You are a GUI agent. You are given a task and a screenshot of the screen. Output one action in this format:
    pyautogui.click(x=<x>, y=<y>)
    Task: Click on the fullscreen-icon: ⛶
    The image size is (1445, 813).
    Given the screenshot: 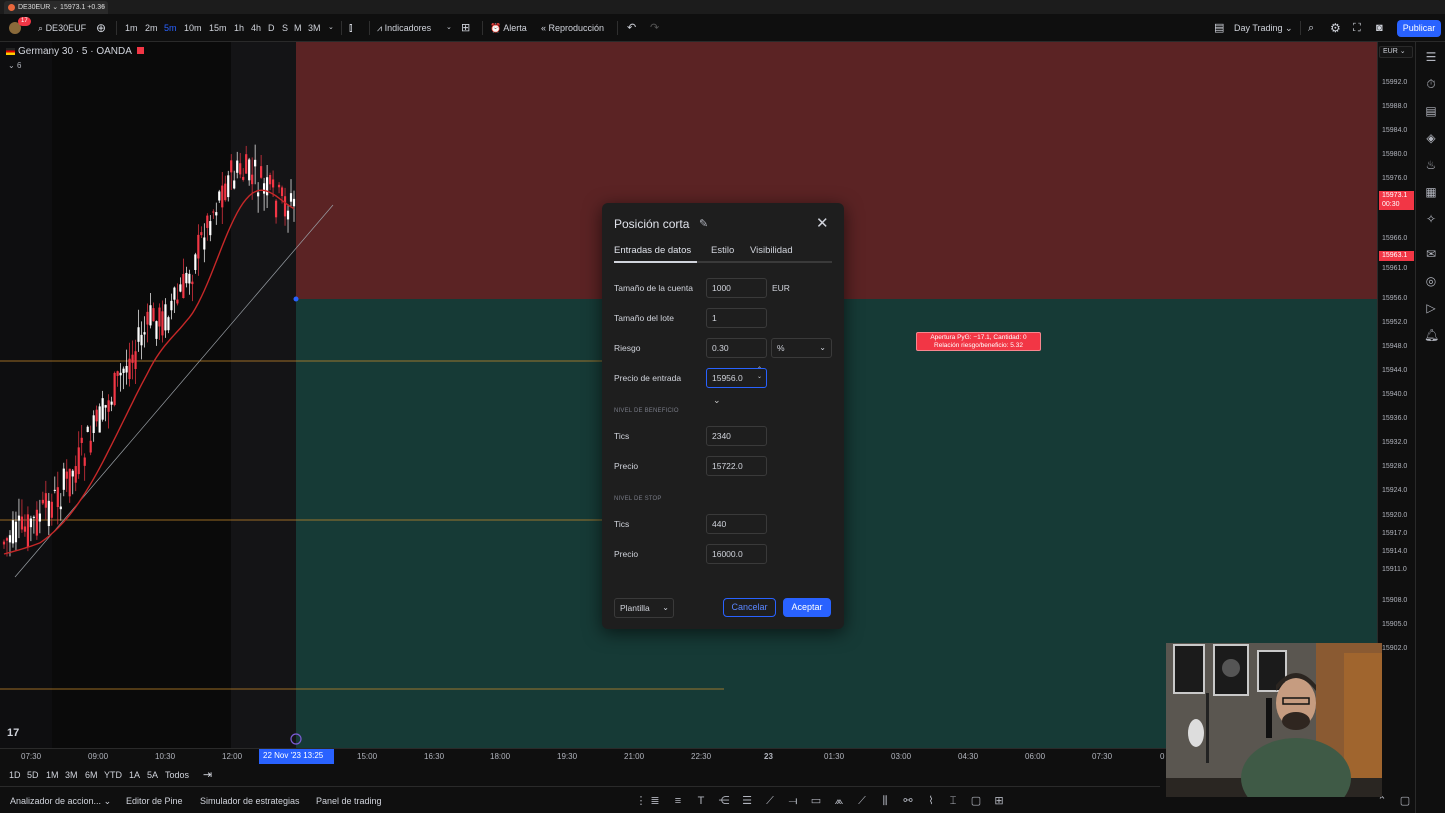 What is the action you would take?
    pyautogui.click(x=1357, y=28)
    